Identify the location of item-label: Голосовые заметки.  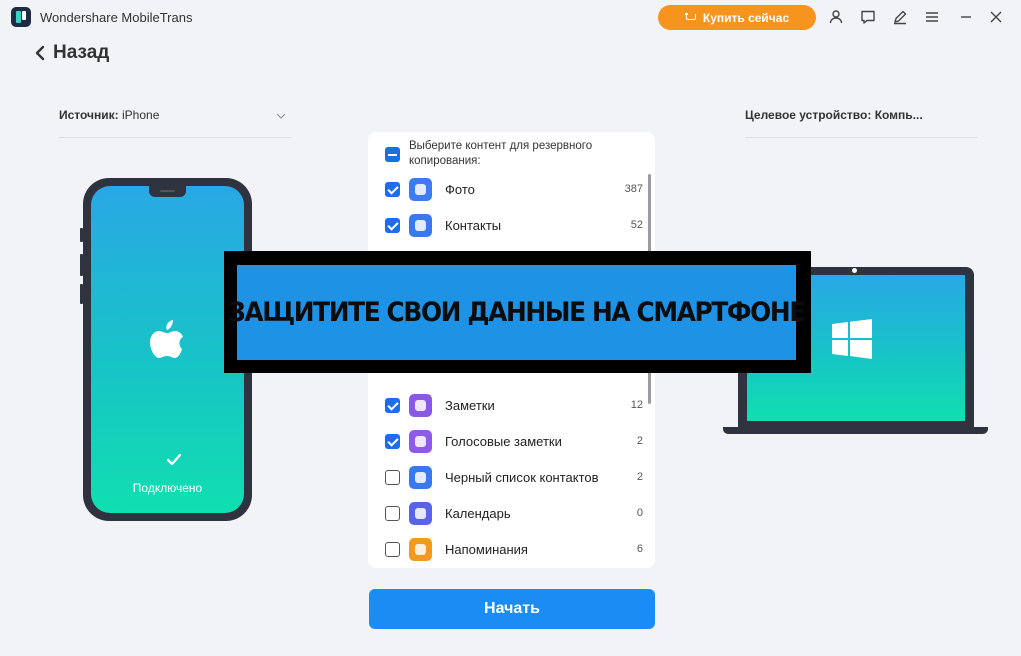
(503, 441).